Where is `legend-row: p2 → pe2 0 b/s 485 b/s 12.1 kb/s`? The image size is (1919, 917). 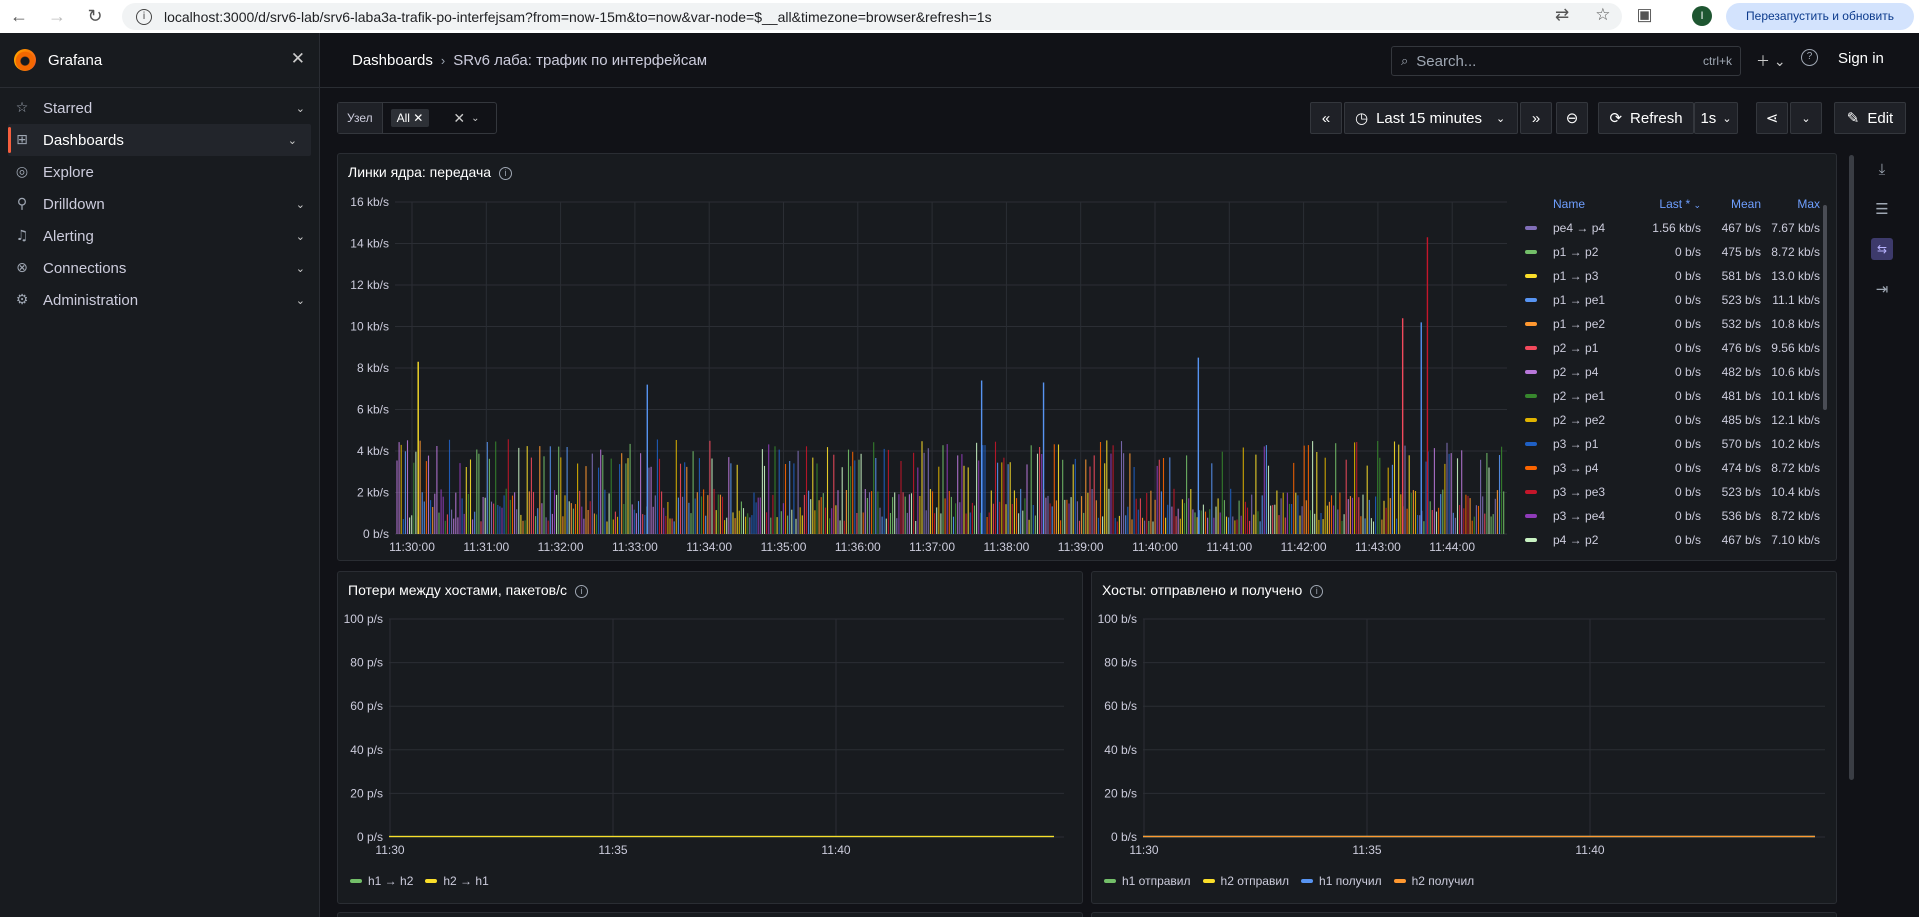
legend-row: p2 → pe2 0 b/s 485 b/s 12.1 kb/s is located at coordinates (1667, 420).